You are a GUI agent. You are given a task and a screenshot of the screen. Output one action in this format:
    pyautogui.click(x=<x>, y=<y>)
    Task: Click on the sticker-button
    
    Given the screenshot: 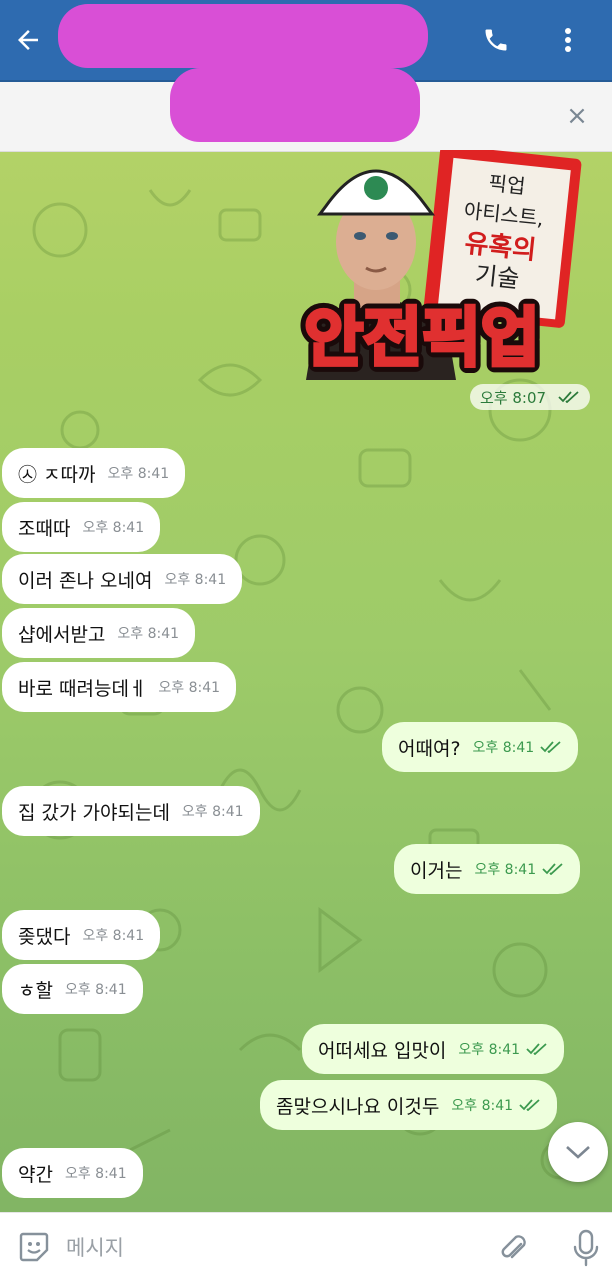 What is the action you would take?
    pyautogui.click(x=34, y=1247)
    